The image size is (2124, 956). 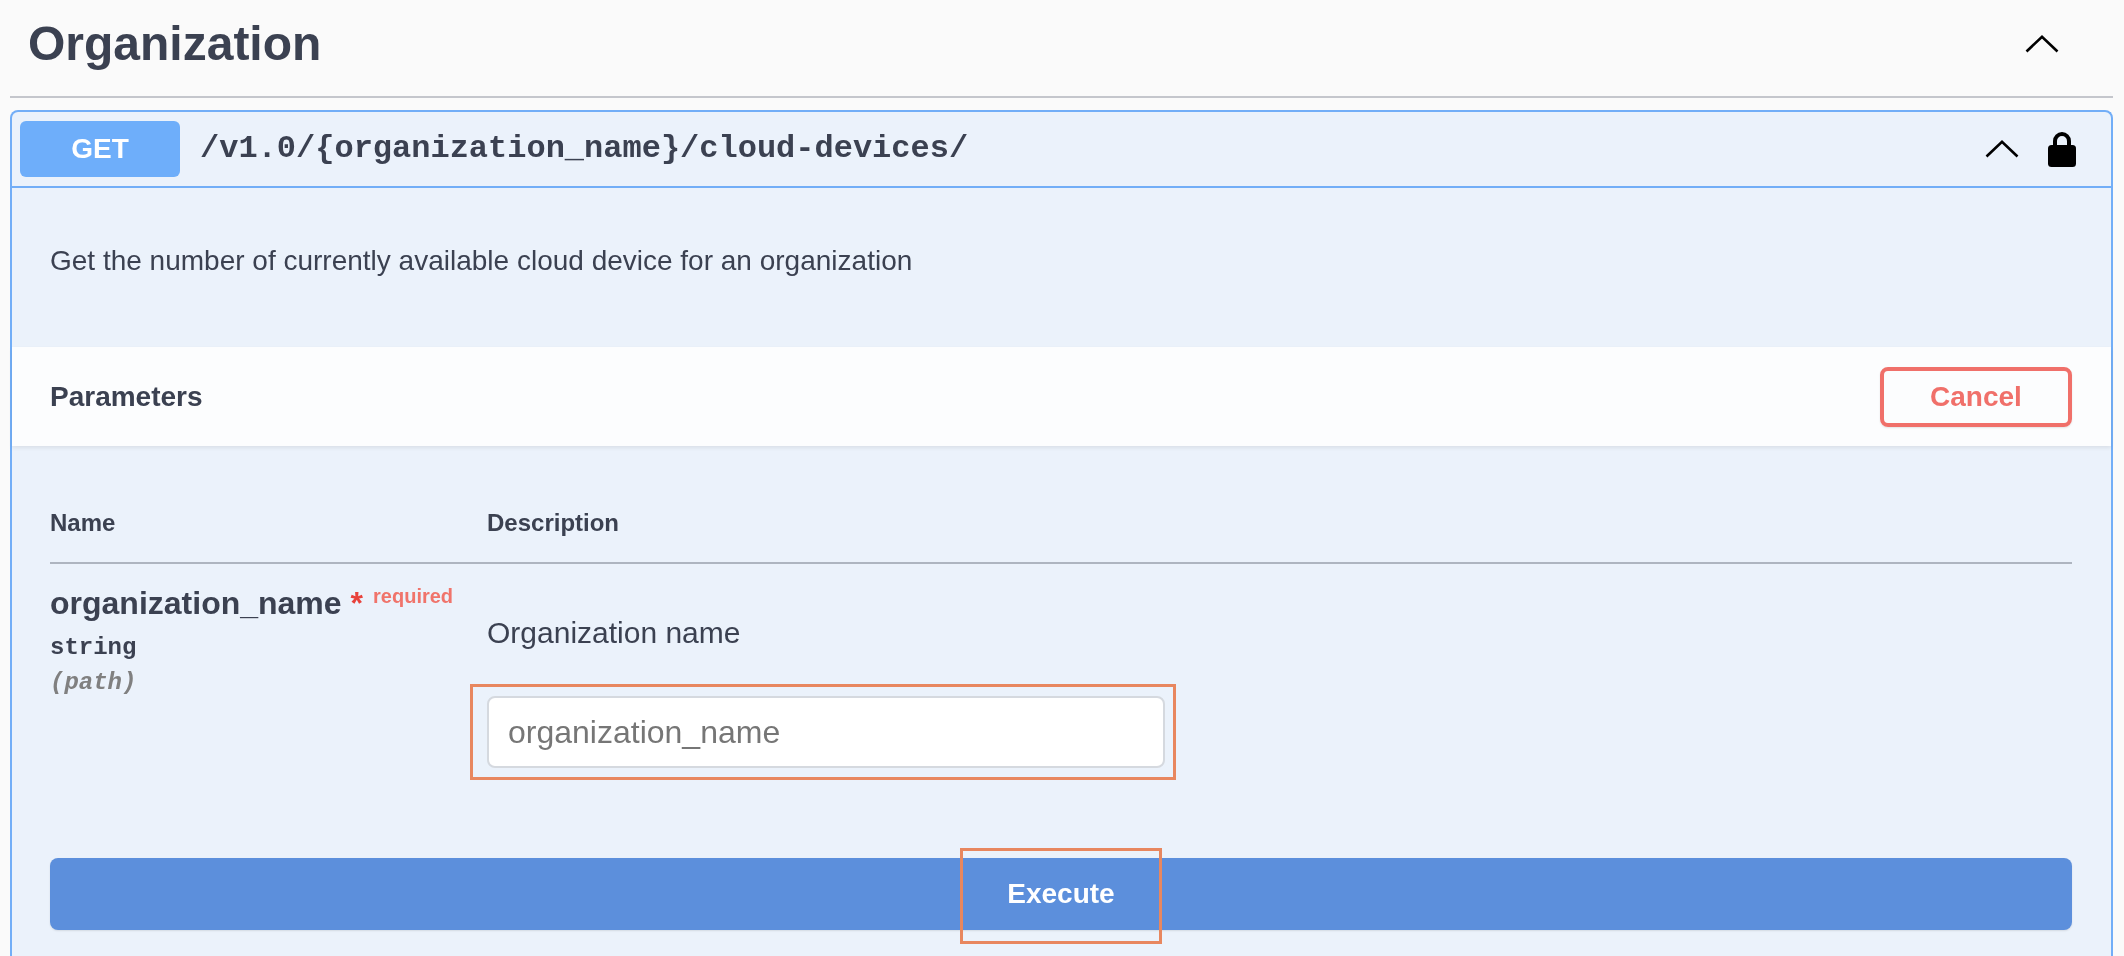 I want to click on execute-button: Execute, so click(x=1061, y=894).